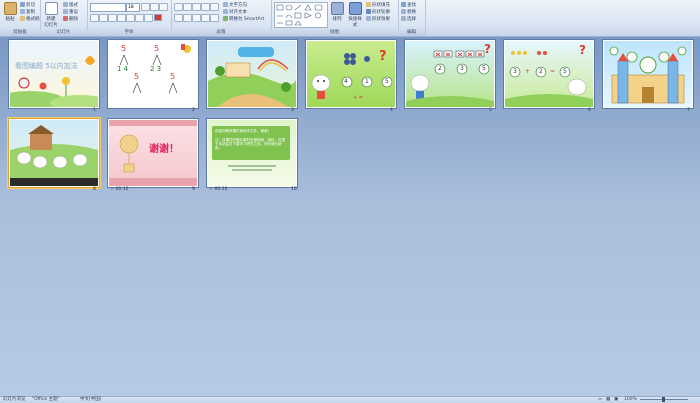 This screenshot has width=700, height=403. What do you see at coordinates (351, 74) in the screenshot?
I see `slide-thumbnail: ? 4 1 5 + =` at bounding box center [351, 74].